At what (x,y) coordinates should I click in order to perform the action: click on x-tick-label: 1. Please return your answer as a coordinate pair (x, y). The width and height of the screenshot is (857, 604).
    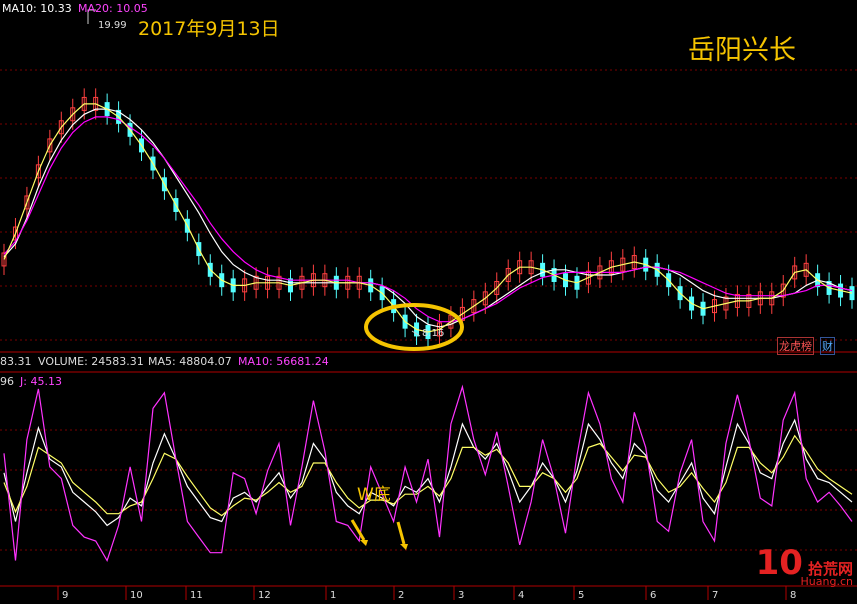
    Looking at the image, I should click on (333, 595).